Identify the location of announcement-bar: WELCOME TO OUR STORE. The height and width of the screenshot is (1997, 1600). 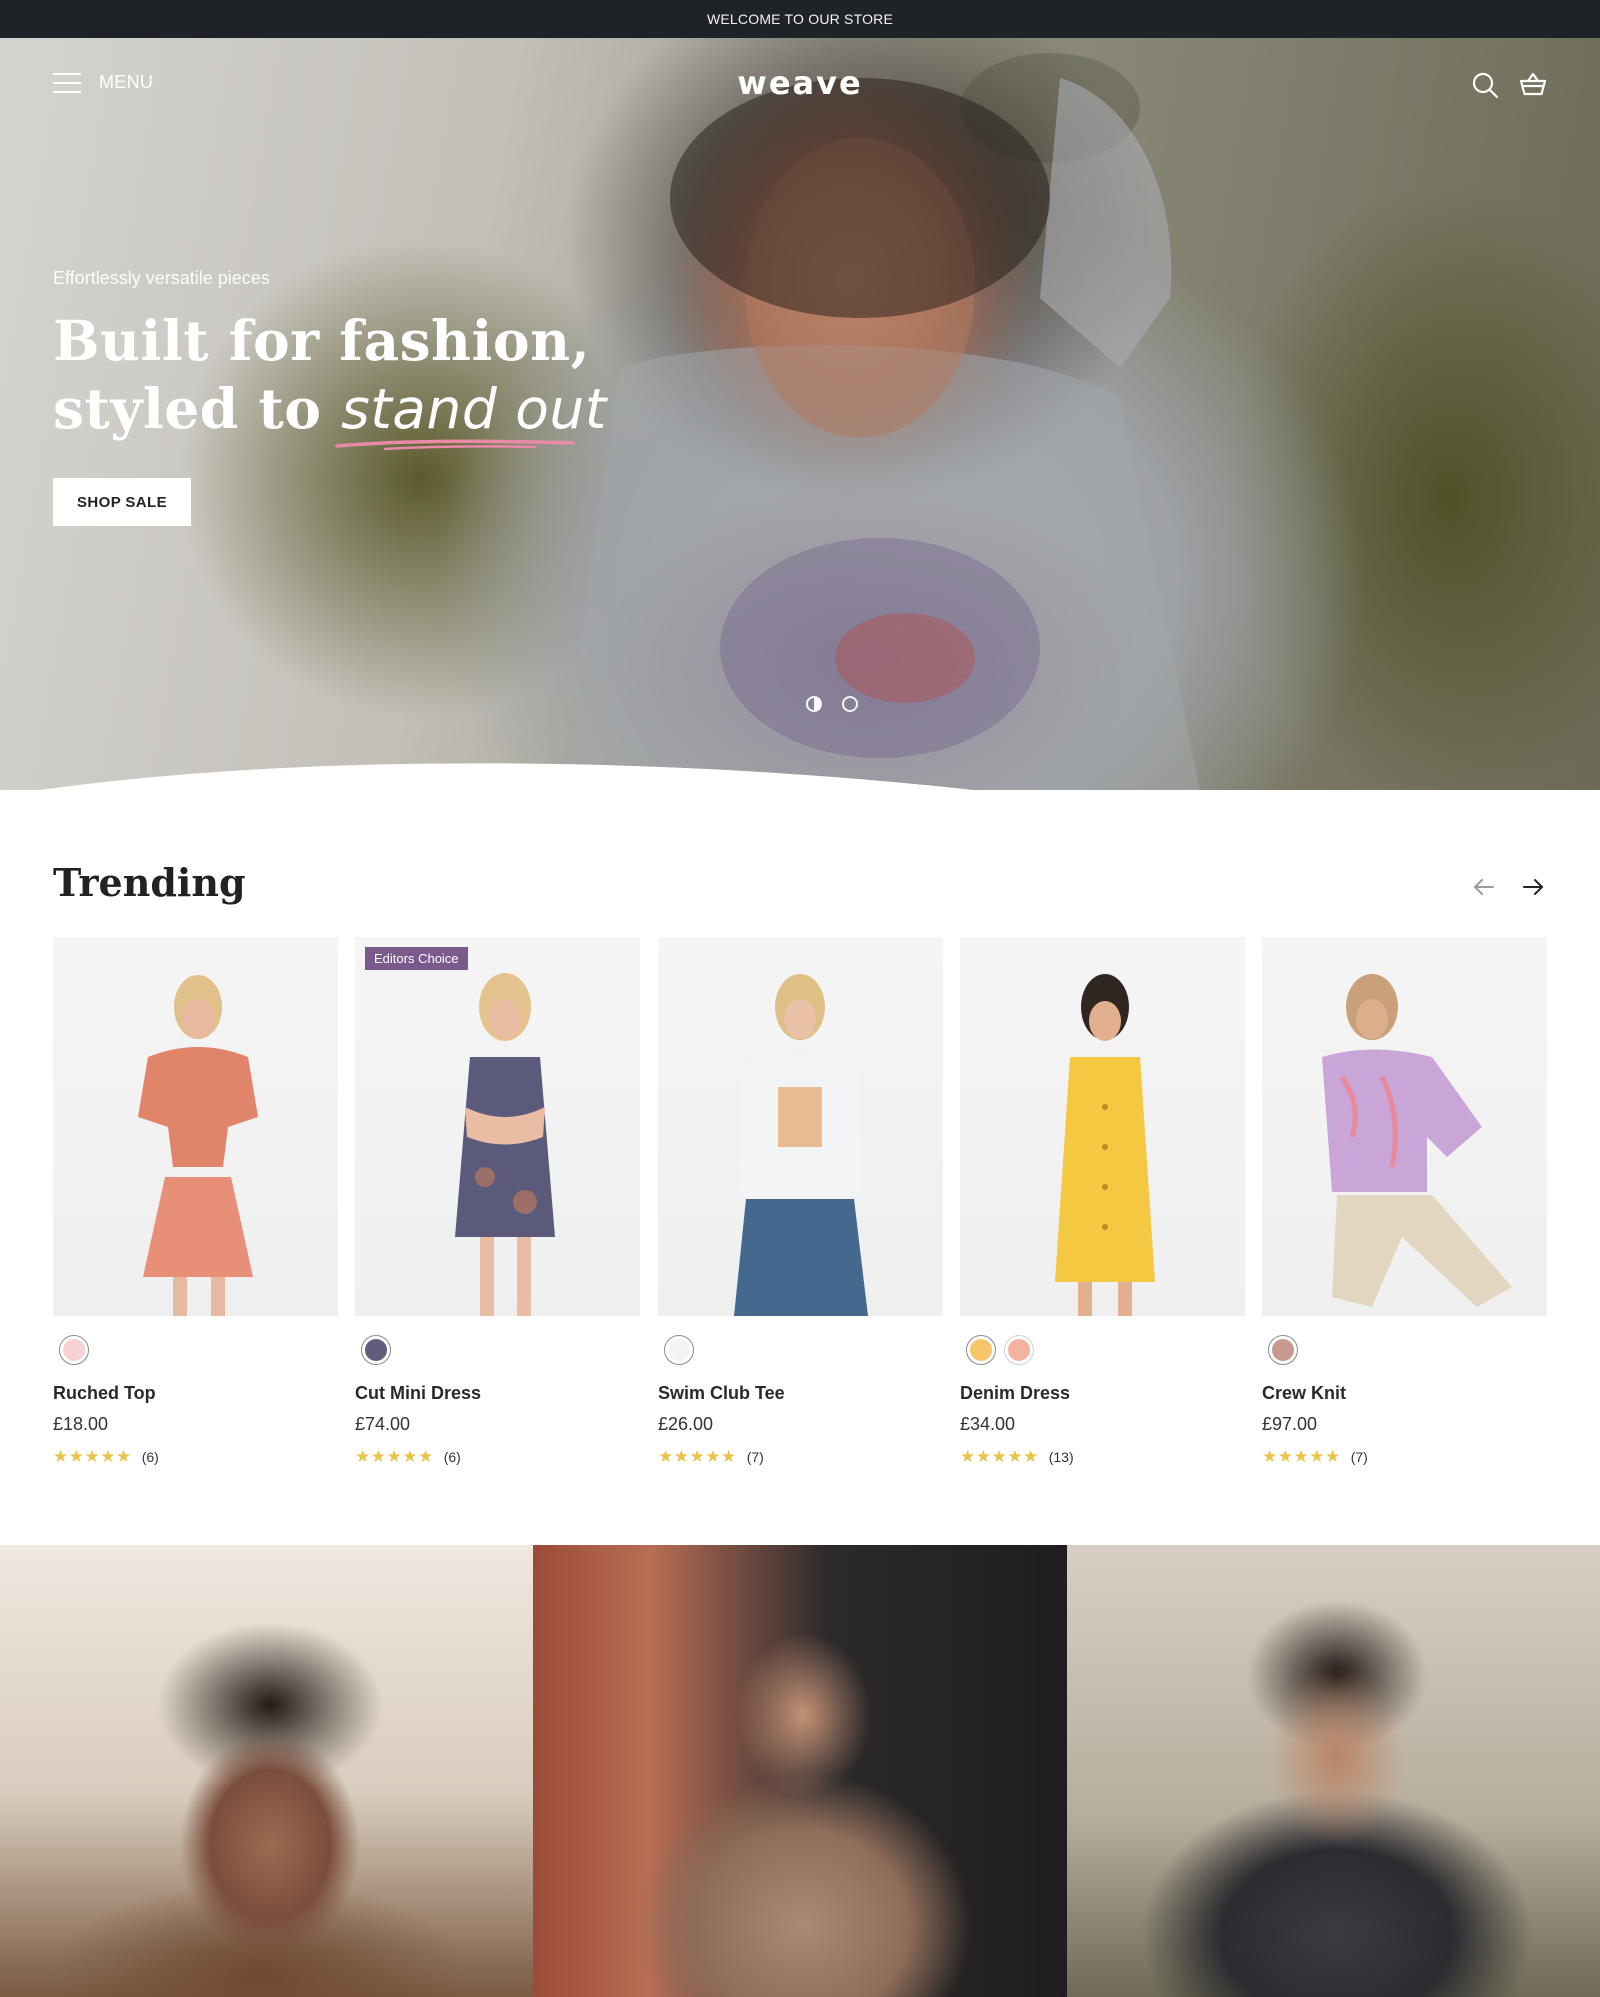
(800, 19).